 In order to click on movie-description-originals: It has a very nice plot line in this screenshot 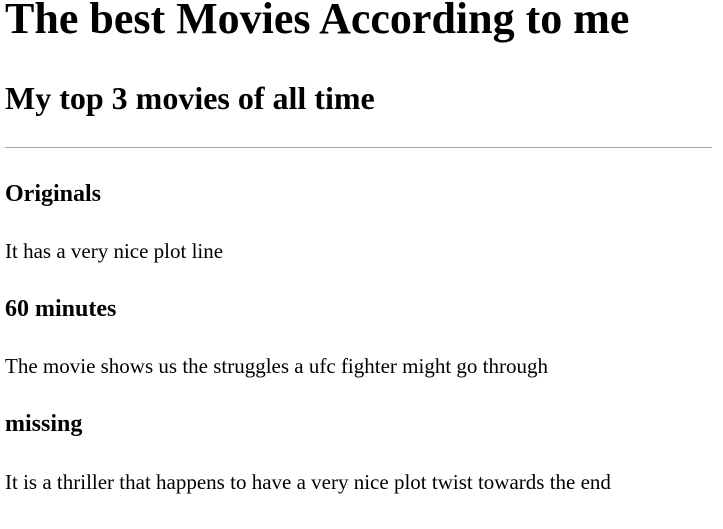, I will do `click(114, 251)`.